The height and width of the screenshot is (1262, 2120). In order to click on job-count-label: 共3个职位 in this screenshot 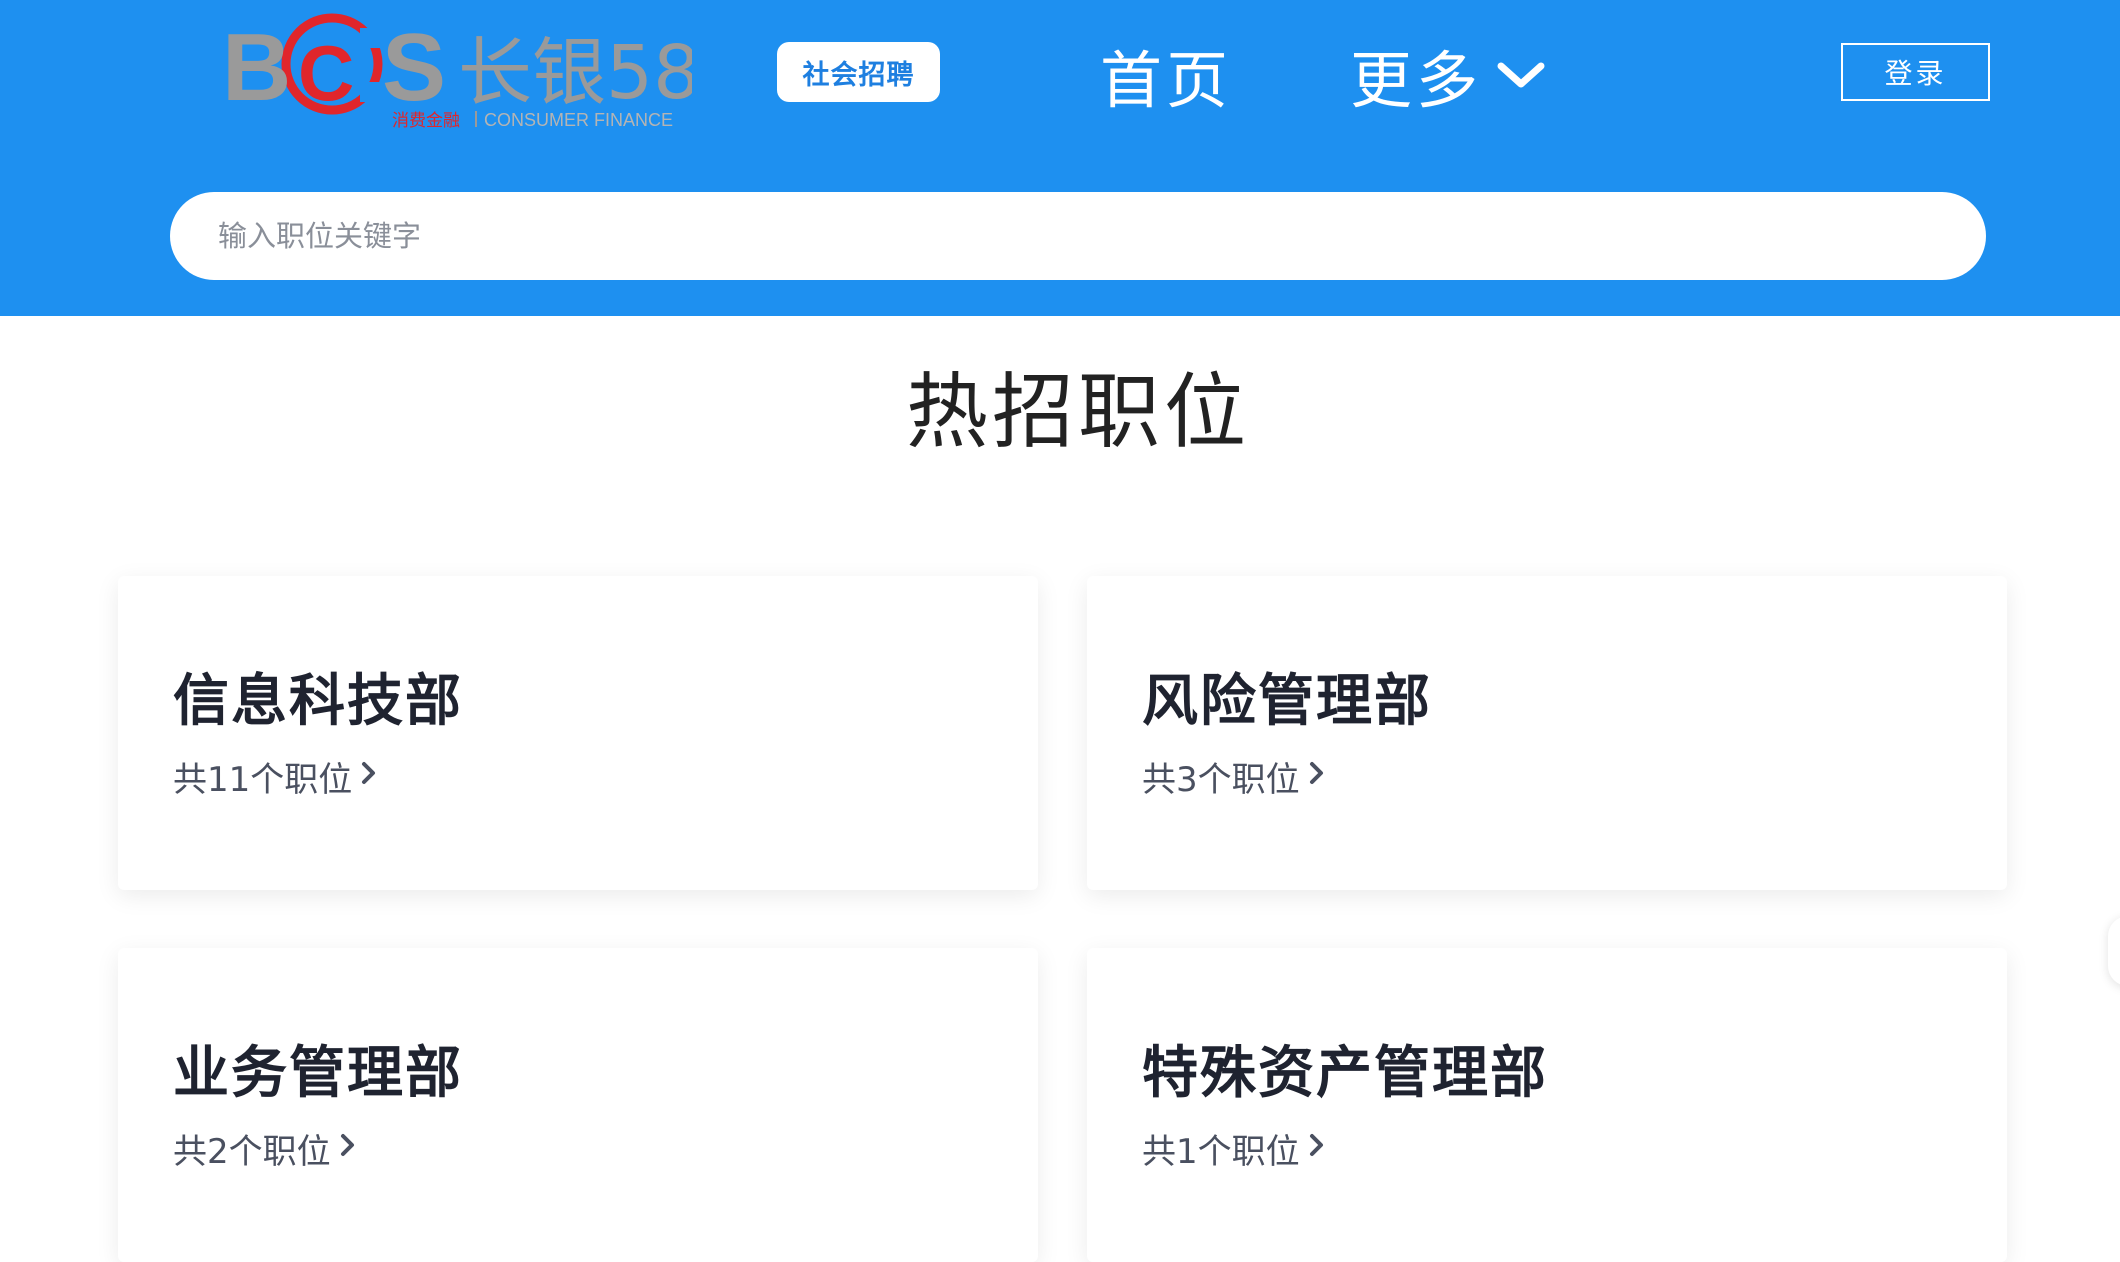, I will do `click(1221, 780)`.